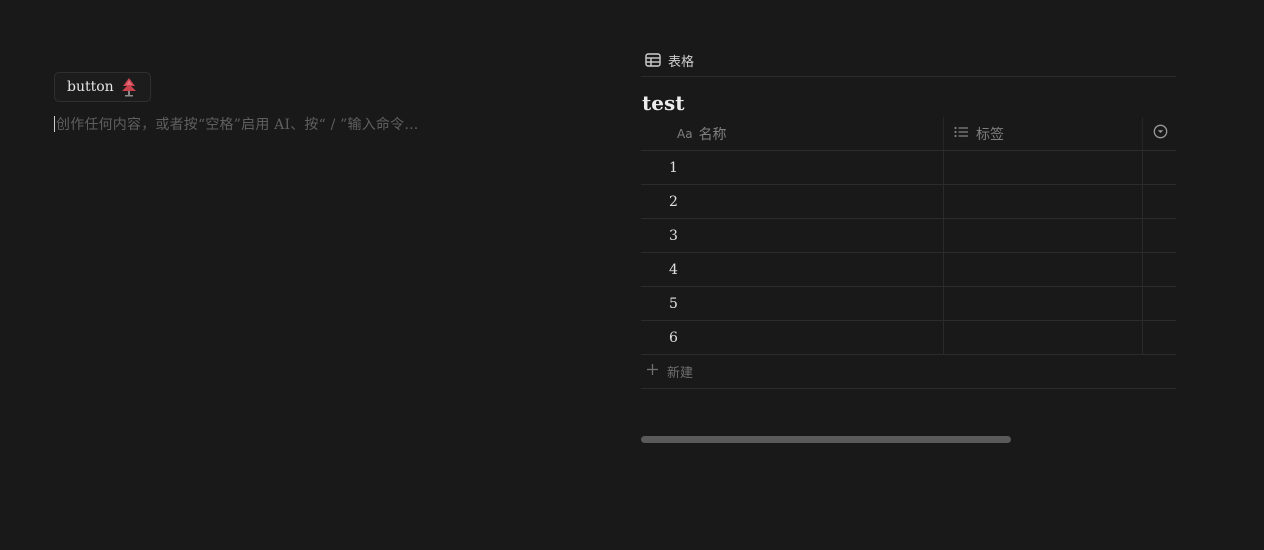  Describe the element at coordinates (908, 60) in the screenshot. I see `view-tab-table: 表格` at that location.